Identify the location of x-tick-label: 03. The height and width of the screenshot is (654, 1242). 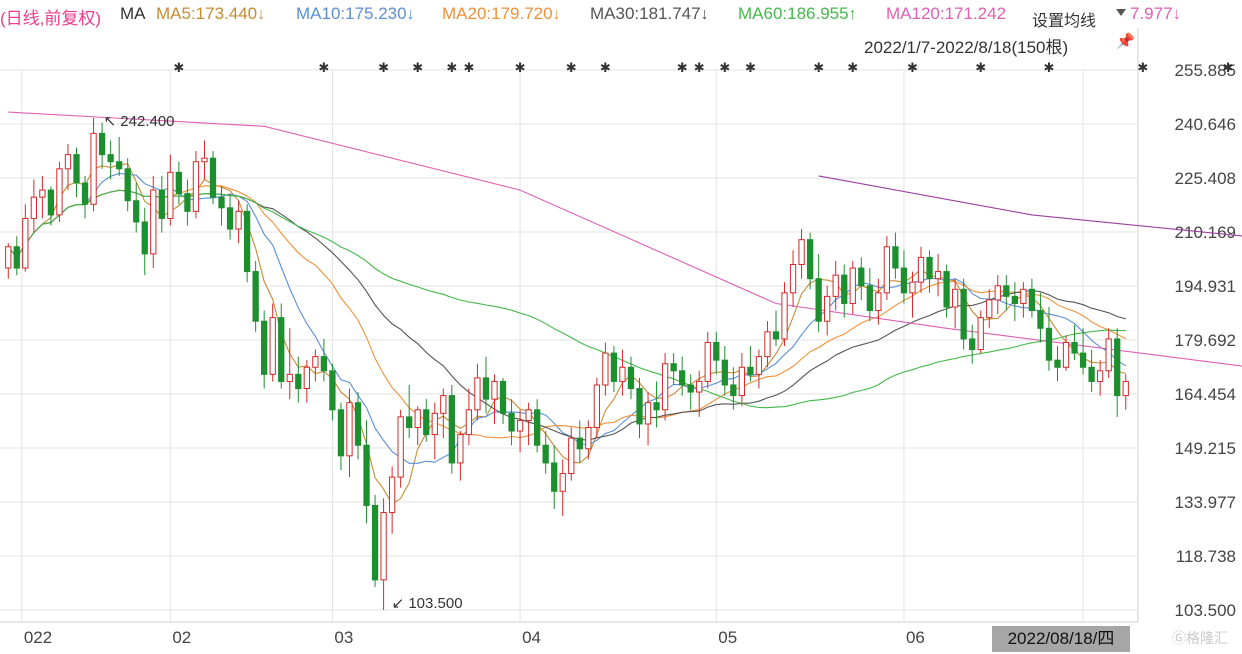
(343, 637).